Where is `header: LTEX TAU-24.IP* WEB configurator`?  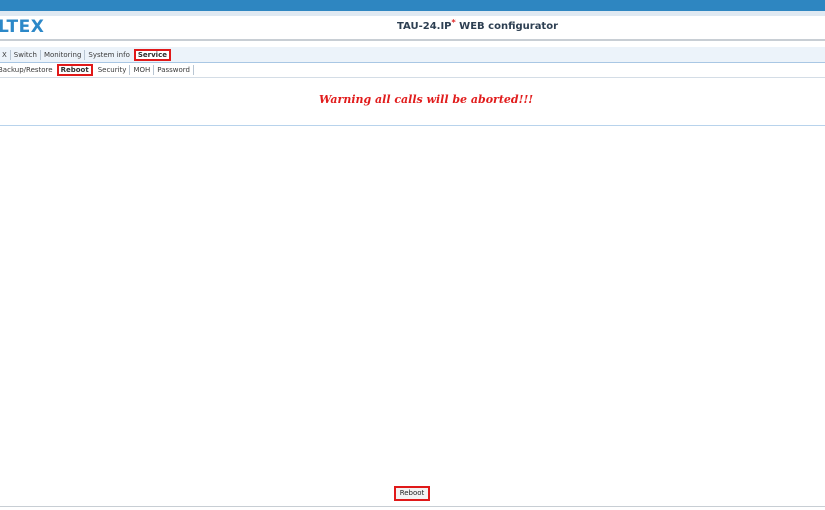 header: LTEX TAU-24.IP* WEB configurator is located at coordinates (412, 27).